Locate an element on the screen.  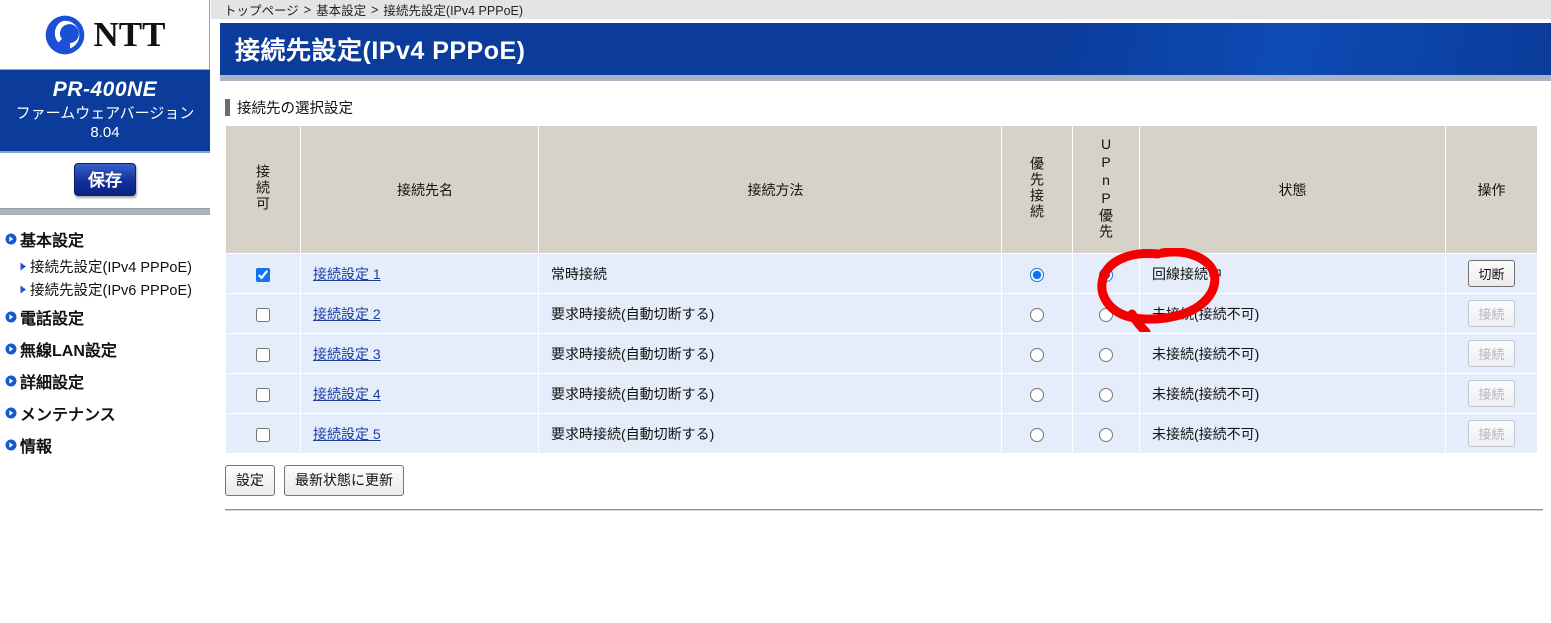
footer-actions: 設定 最新状態に更新 is located at coordinates (888, 480).